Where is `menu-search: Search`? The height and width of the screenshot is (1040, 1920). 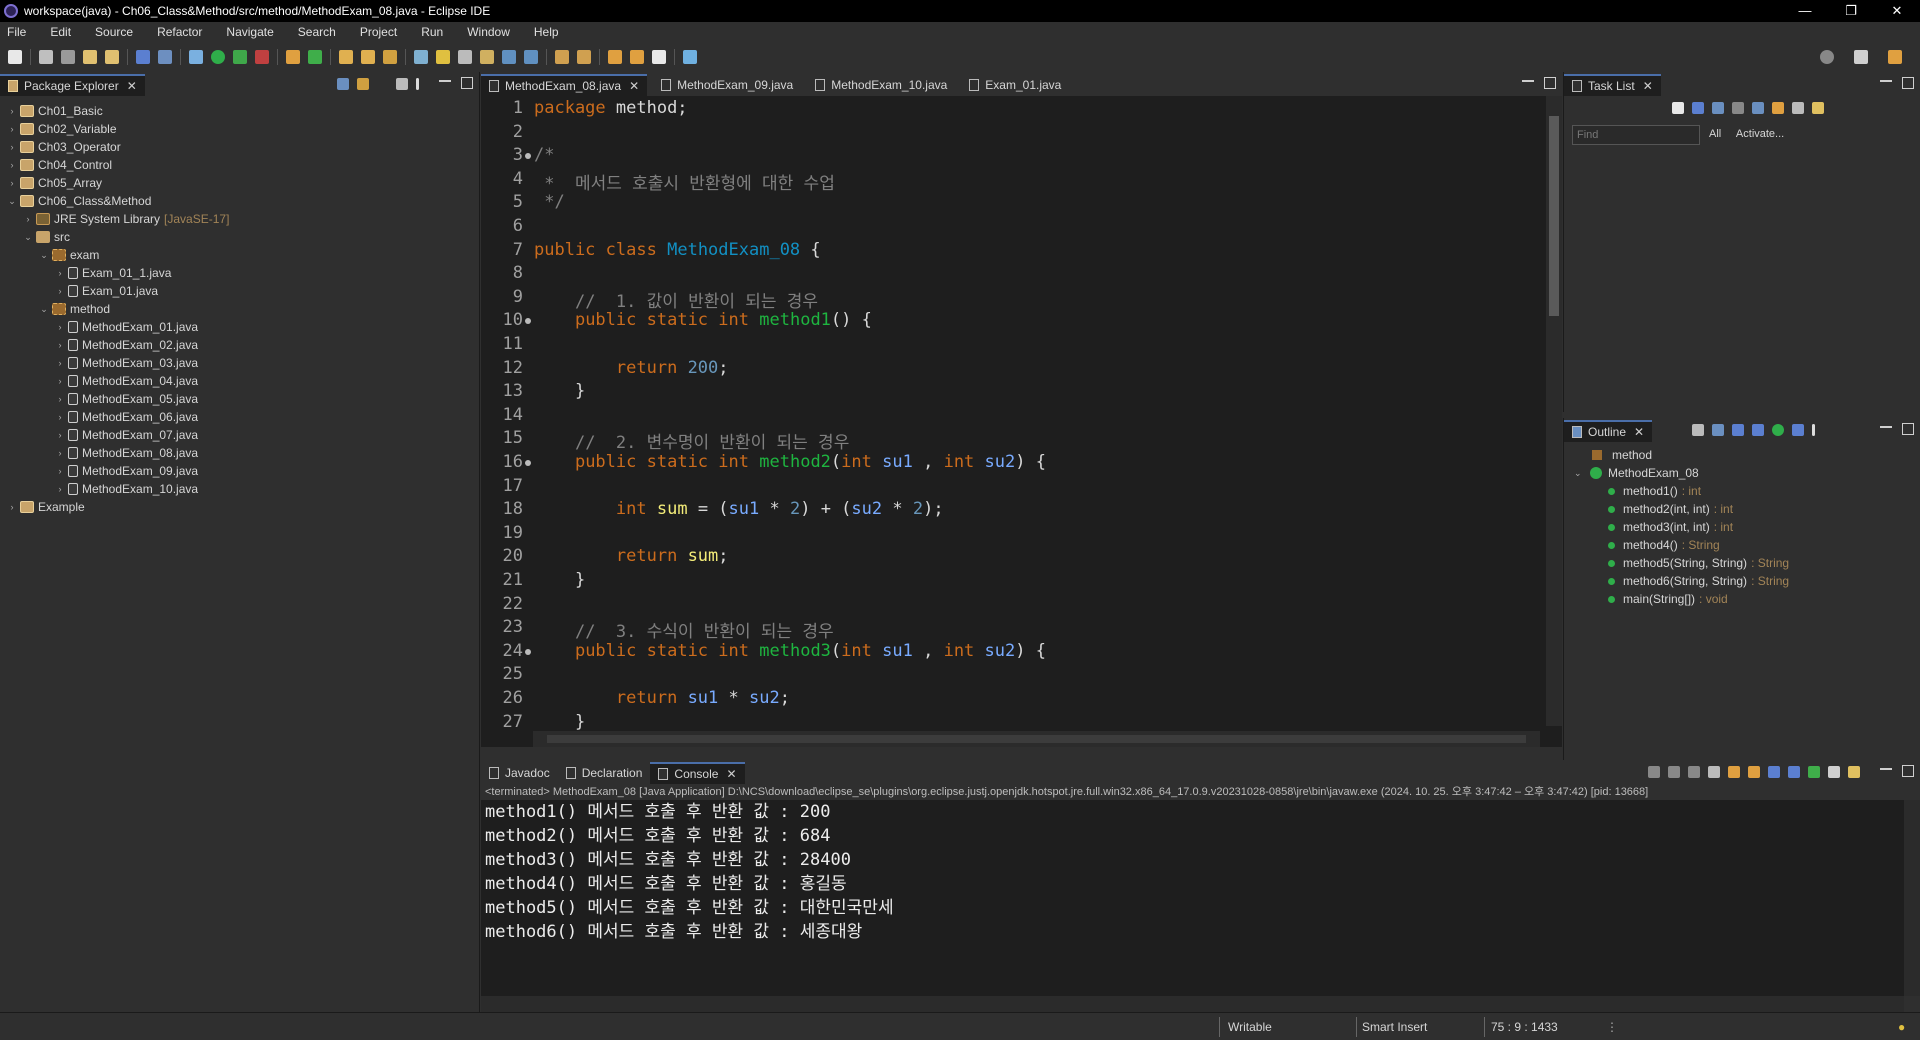 menu-search: Search is located at coordinates (317, 32).